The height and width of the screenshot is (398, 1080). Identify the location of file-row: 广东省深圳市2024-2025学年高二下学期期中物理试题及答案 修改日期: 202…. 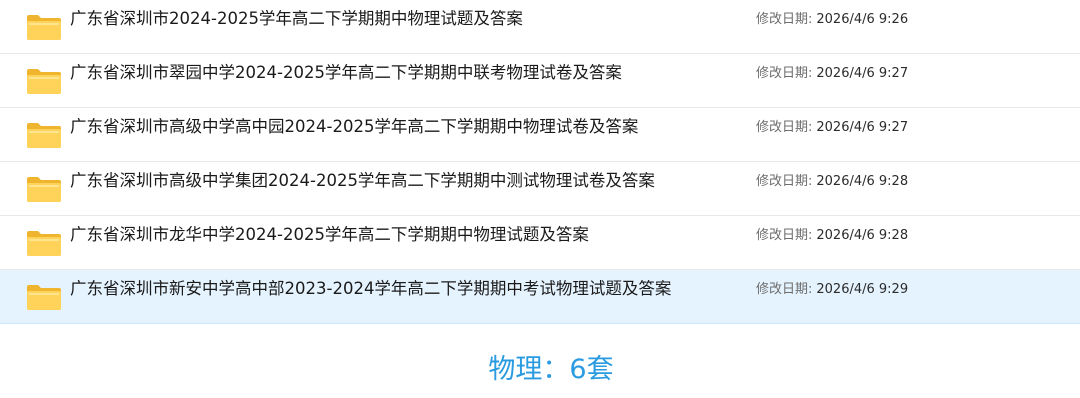
(540, 27).